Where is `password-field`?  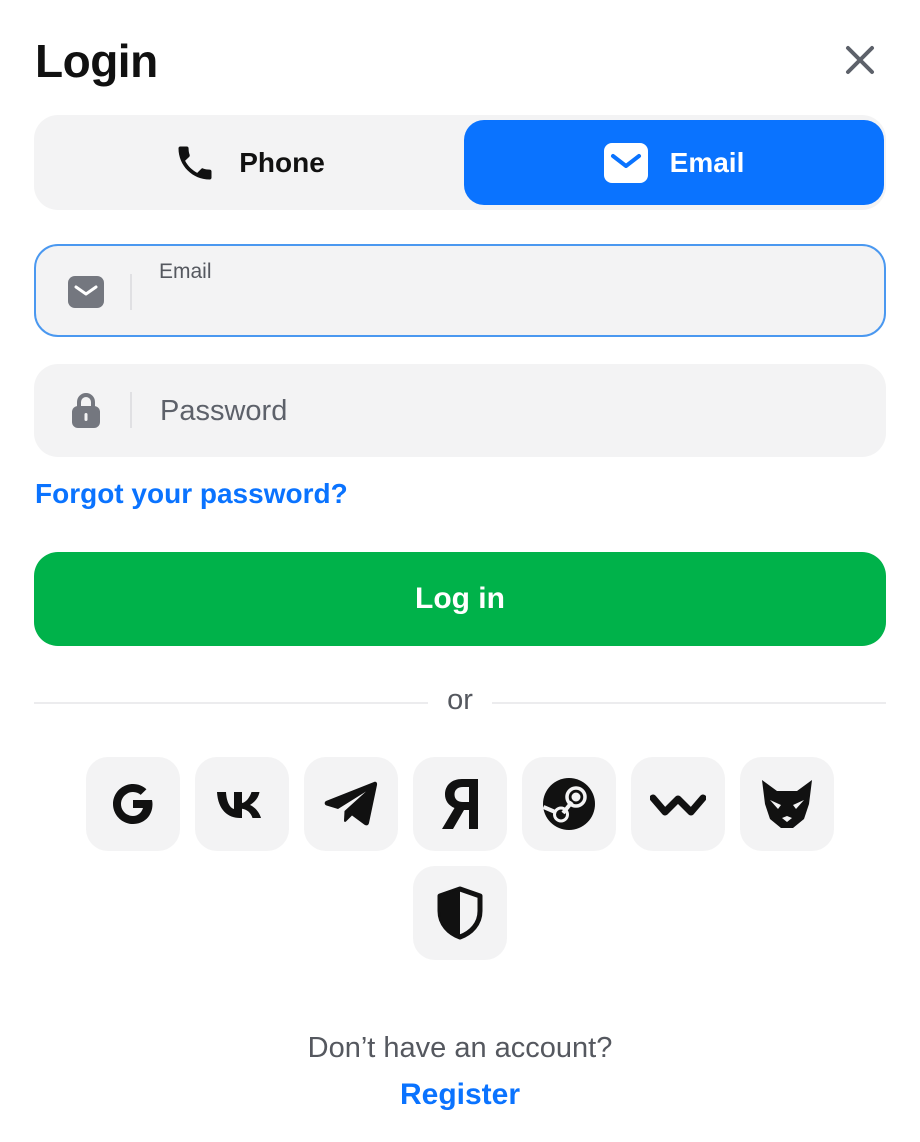 password-field is located at coordinates (460, 410).